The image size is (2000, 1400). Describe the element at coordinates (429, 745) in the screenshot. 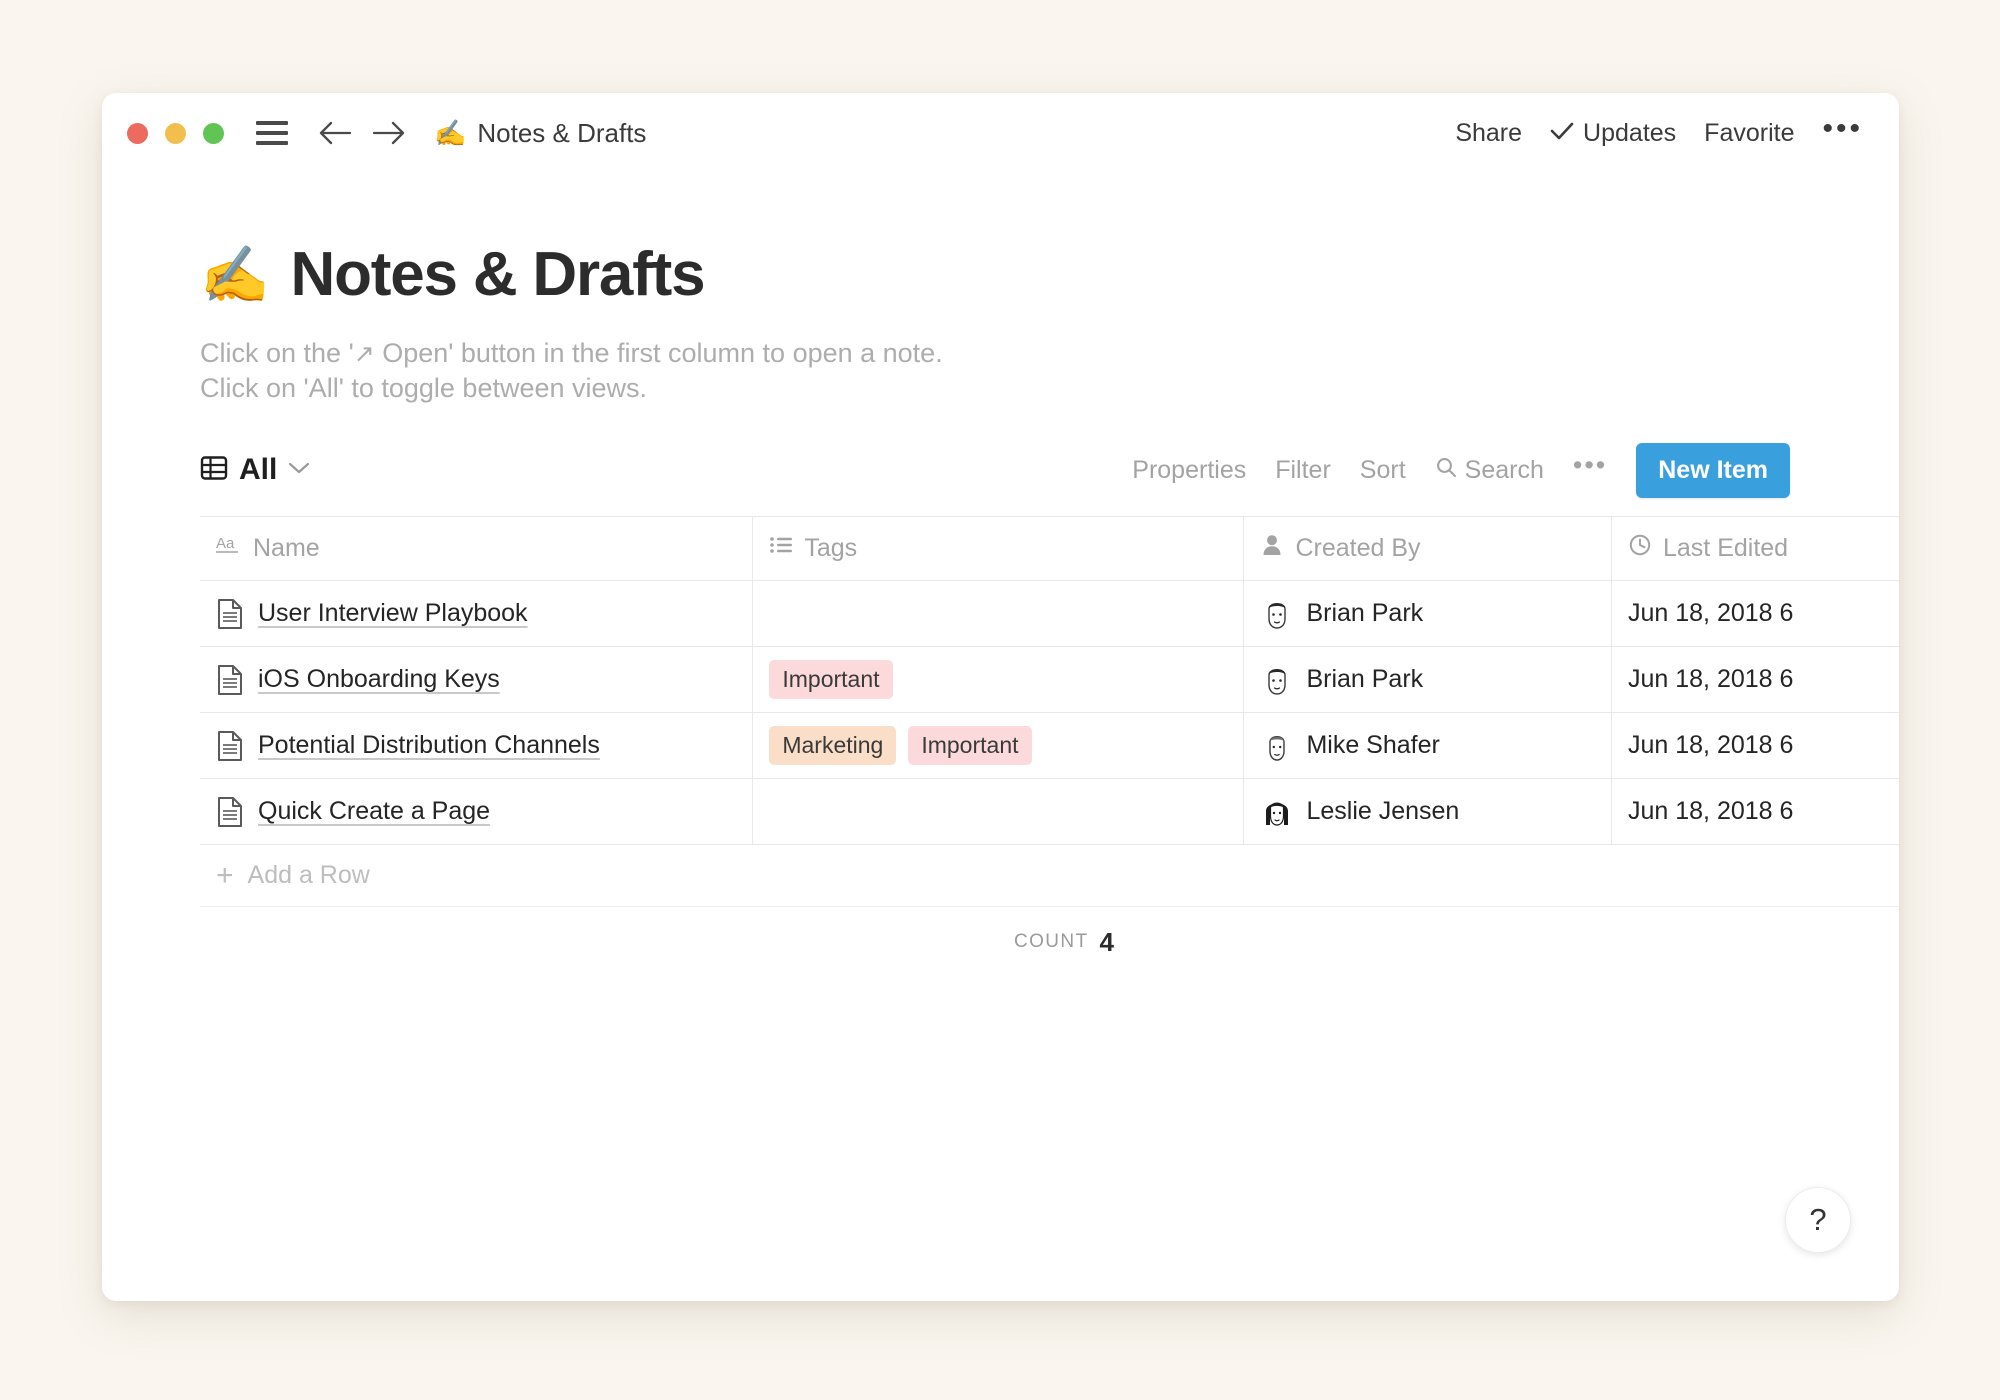

I see `note-name-link: Potential Distribution Channels` at that location.